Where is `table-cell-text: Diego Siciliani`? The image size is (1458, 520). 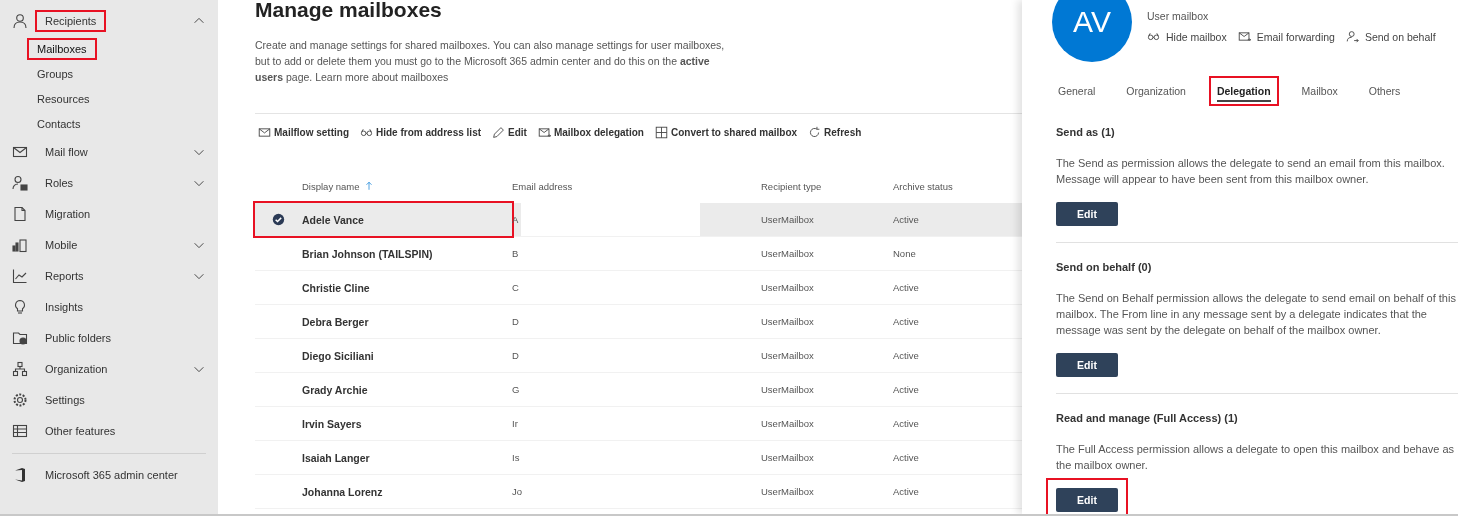
table-cell-text: Diego Siciliani is located at coordinates (338, 355).